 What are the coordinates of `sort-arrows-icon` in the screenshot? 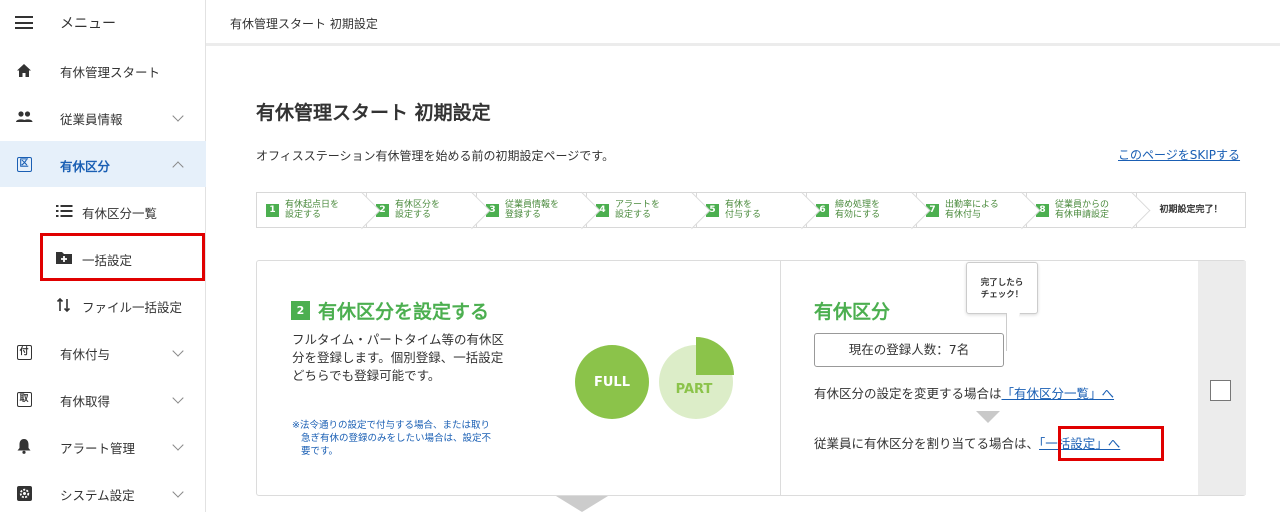 It's located at (64, 305).